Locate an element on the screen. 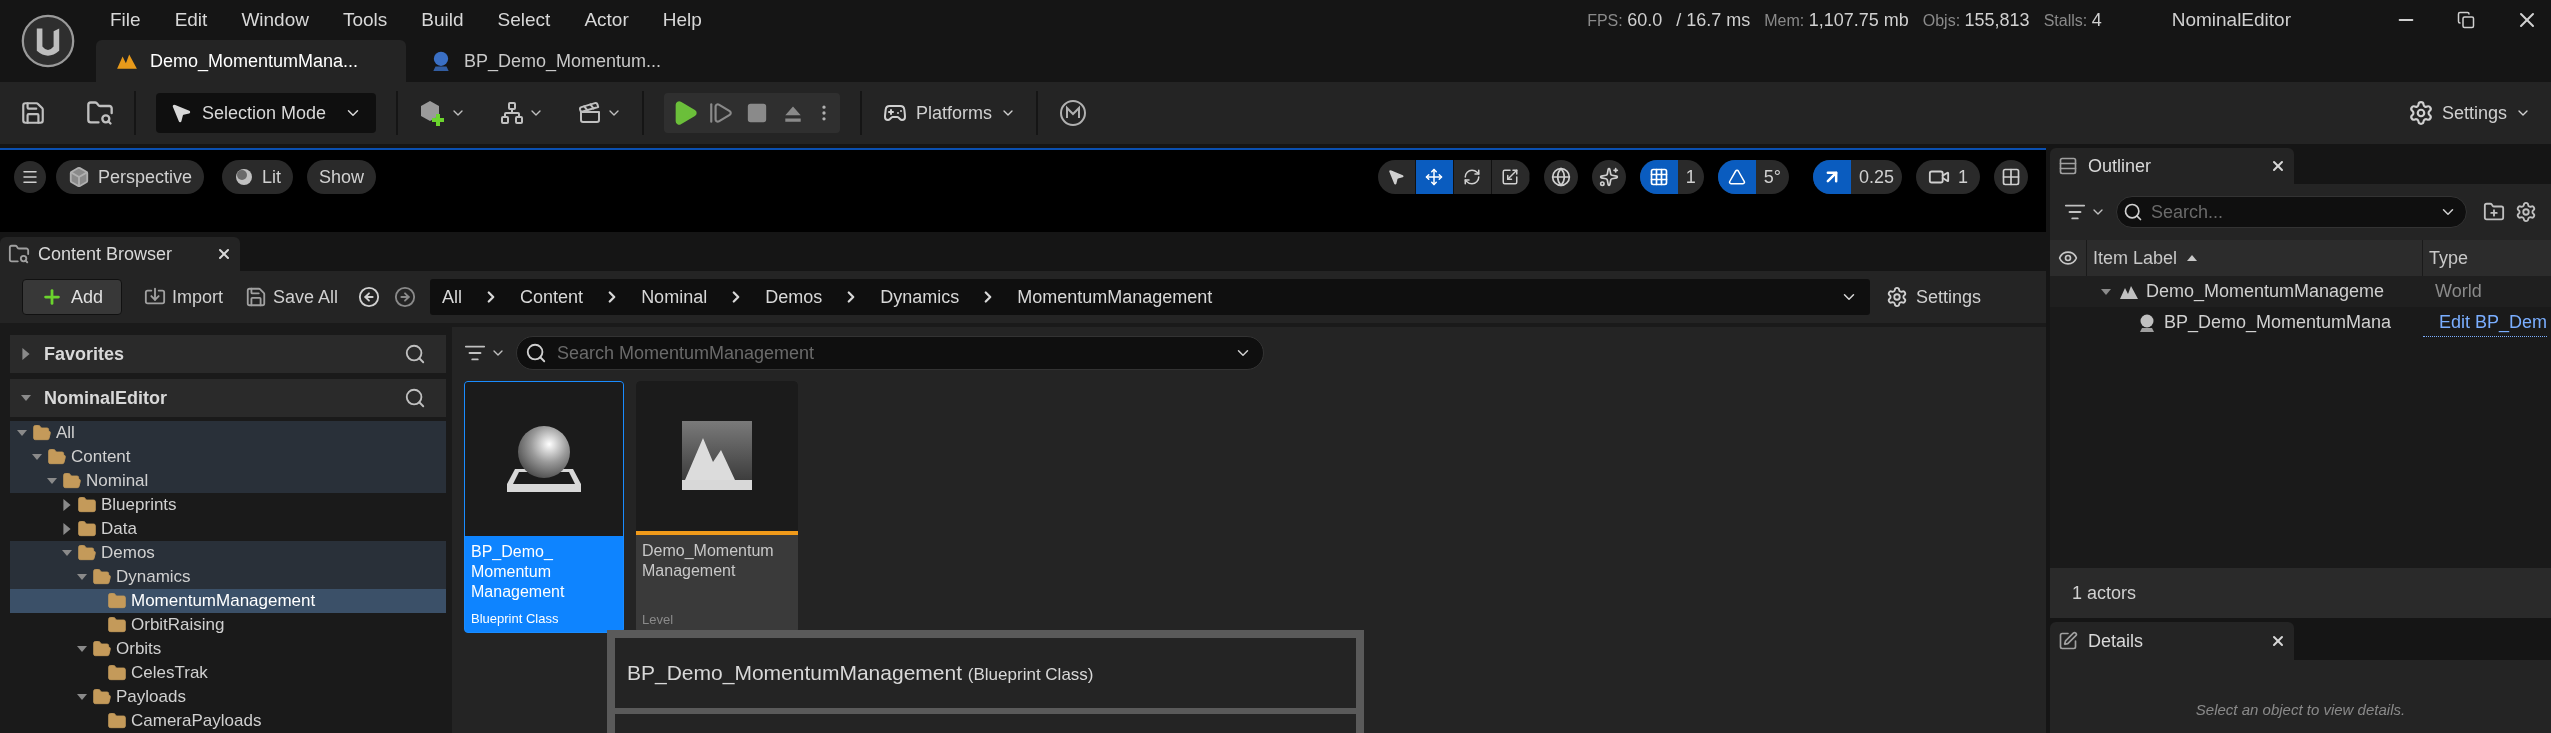 The width and height of the screenshot is (2551, 733). breadcrumb-item: MomentumManagement is located at coordinates (1115, 297).